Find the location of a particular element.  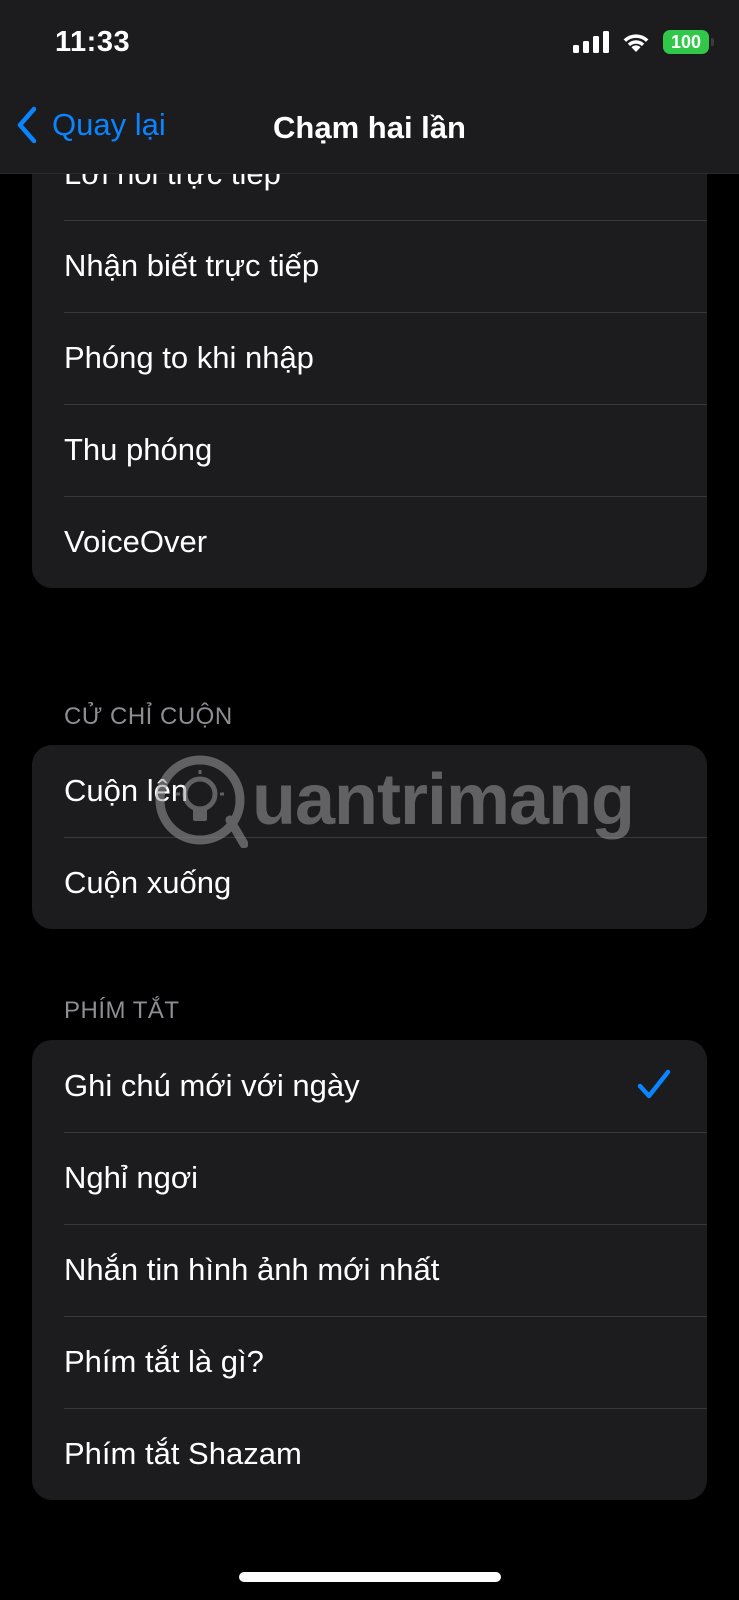

status-time: 11:33 is located at coordinates (93, 42).